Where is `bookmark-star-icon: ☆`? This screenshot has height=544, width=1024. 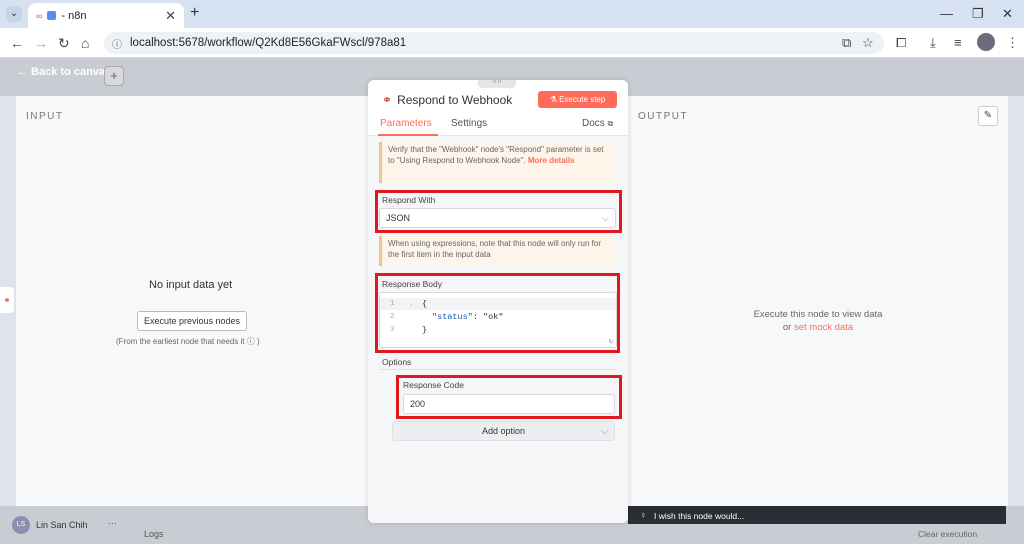
bookmark-star-icon: ☆ is located at coordinates (868, 43).